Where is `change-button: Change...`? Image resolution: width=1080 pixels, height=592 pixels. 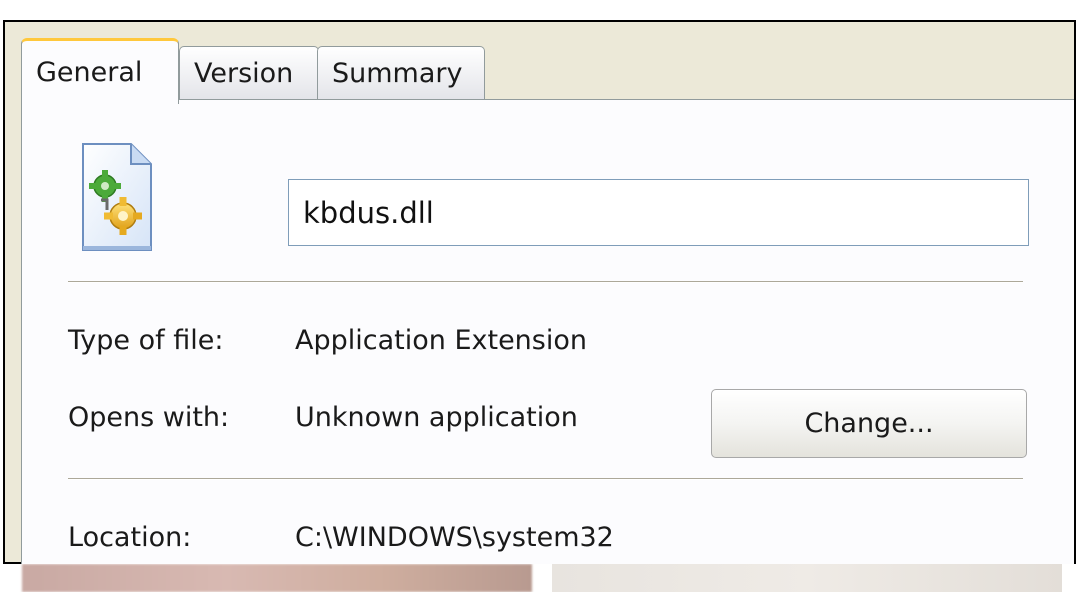
change-button: Change... is located at coordinates (869, 423).